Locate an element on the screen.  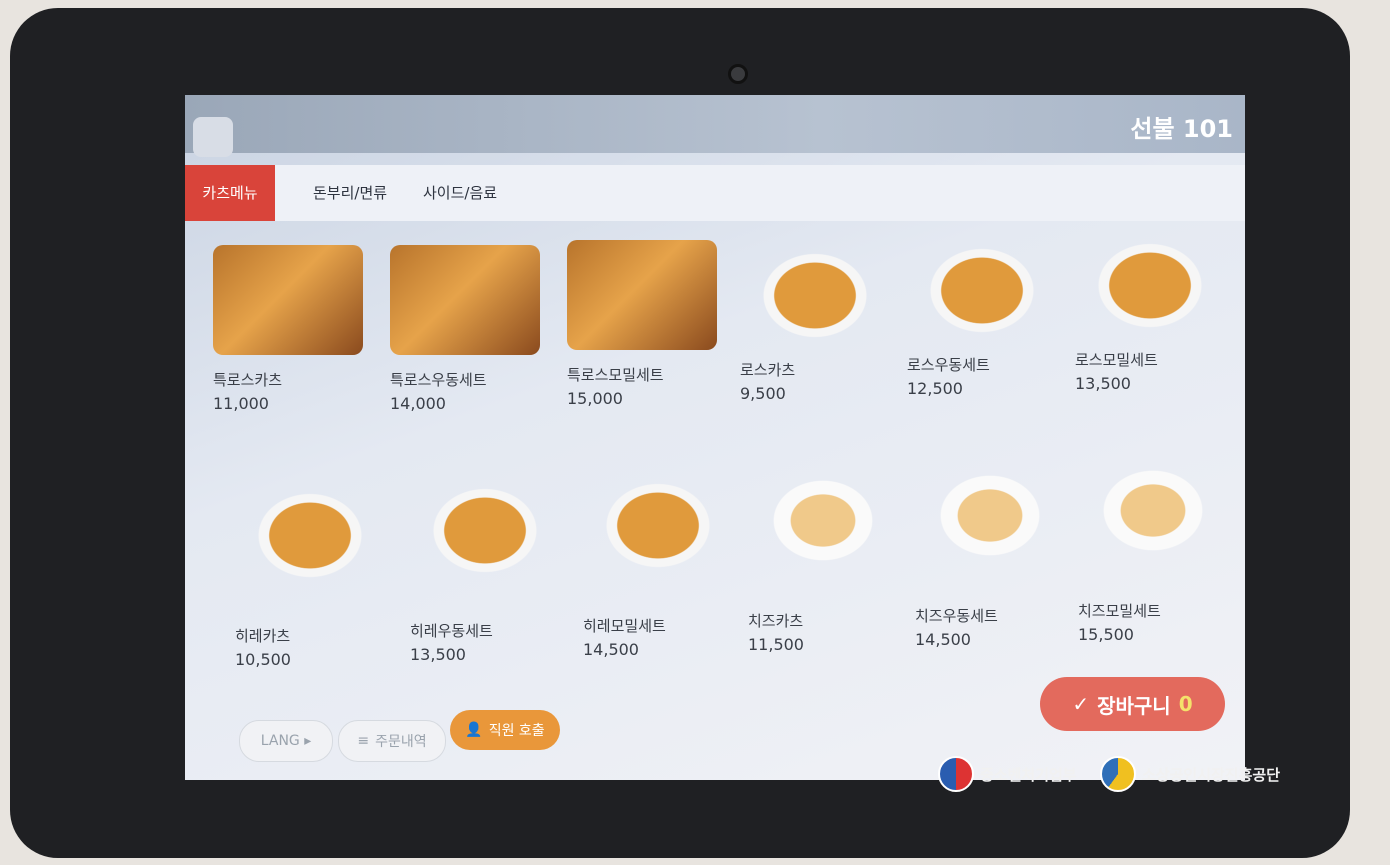
order-history-label: 주문내역 is located at coordinates (401, 742).